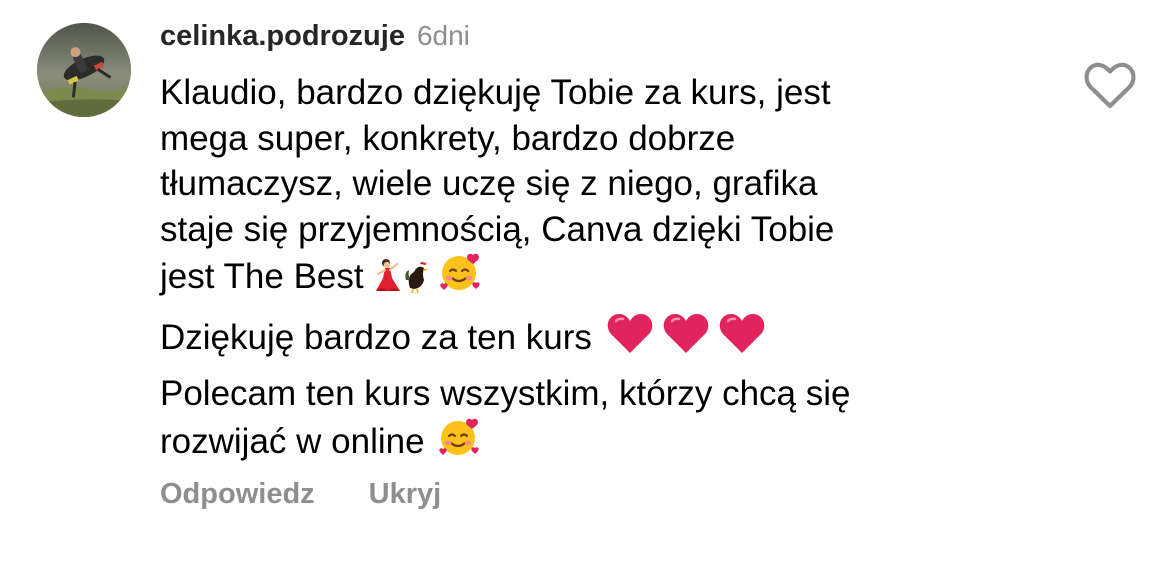 The image size is (1170, 562). Describe the element at coordinates (292, 441) in the screenshot. I see `comment-line: rozwijać w online` at that location.